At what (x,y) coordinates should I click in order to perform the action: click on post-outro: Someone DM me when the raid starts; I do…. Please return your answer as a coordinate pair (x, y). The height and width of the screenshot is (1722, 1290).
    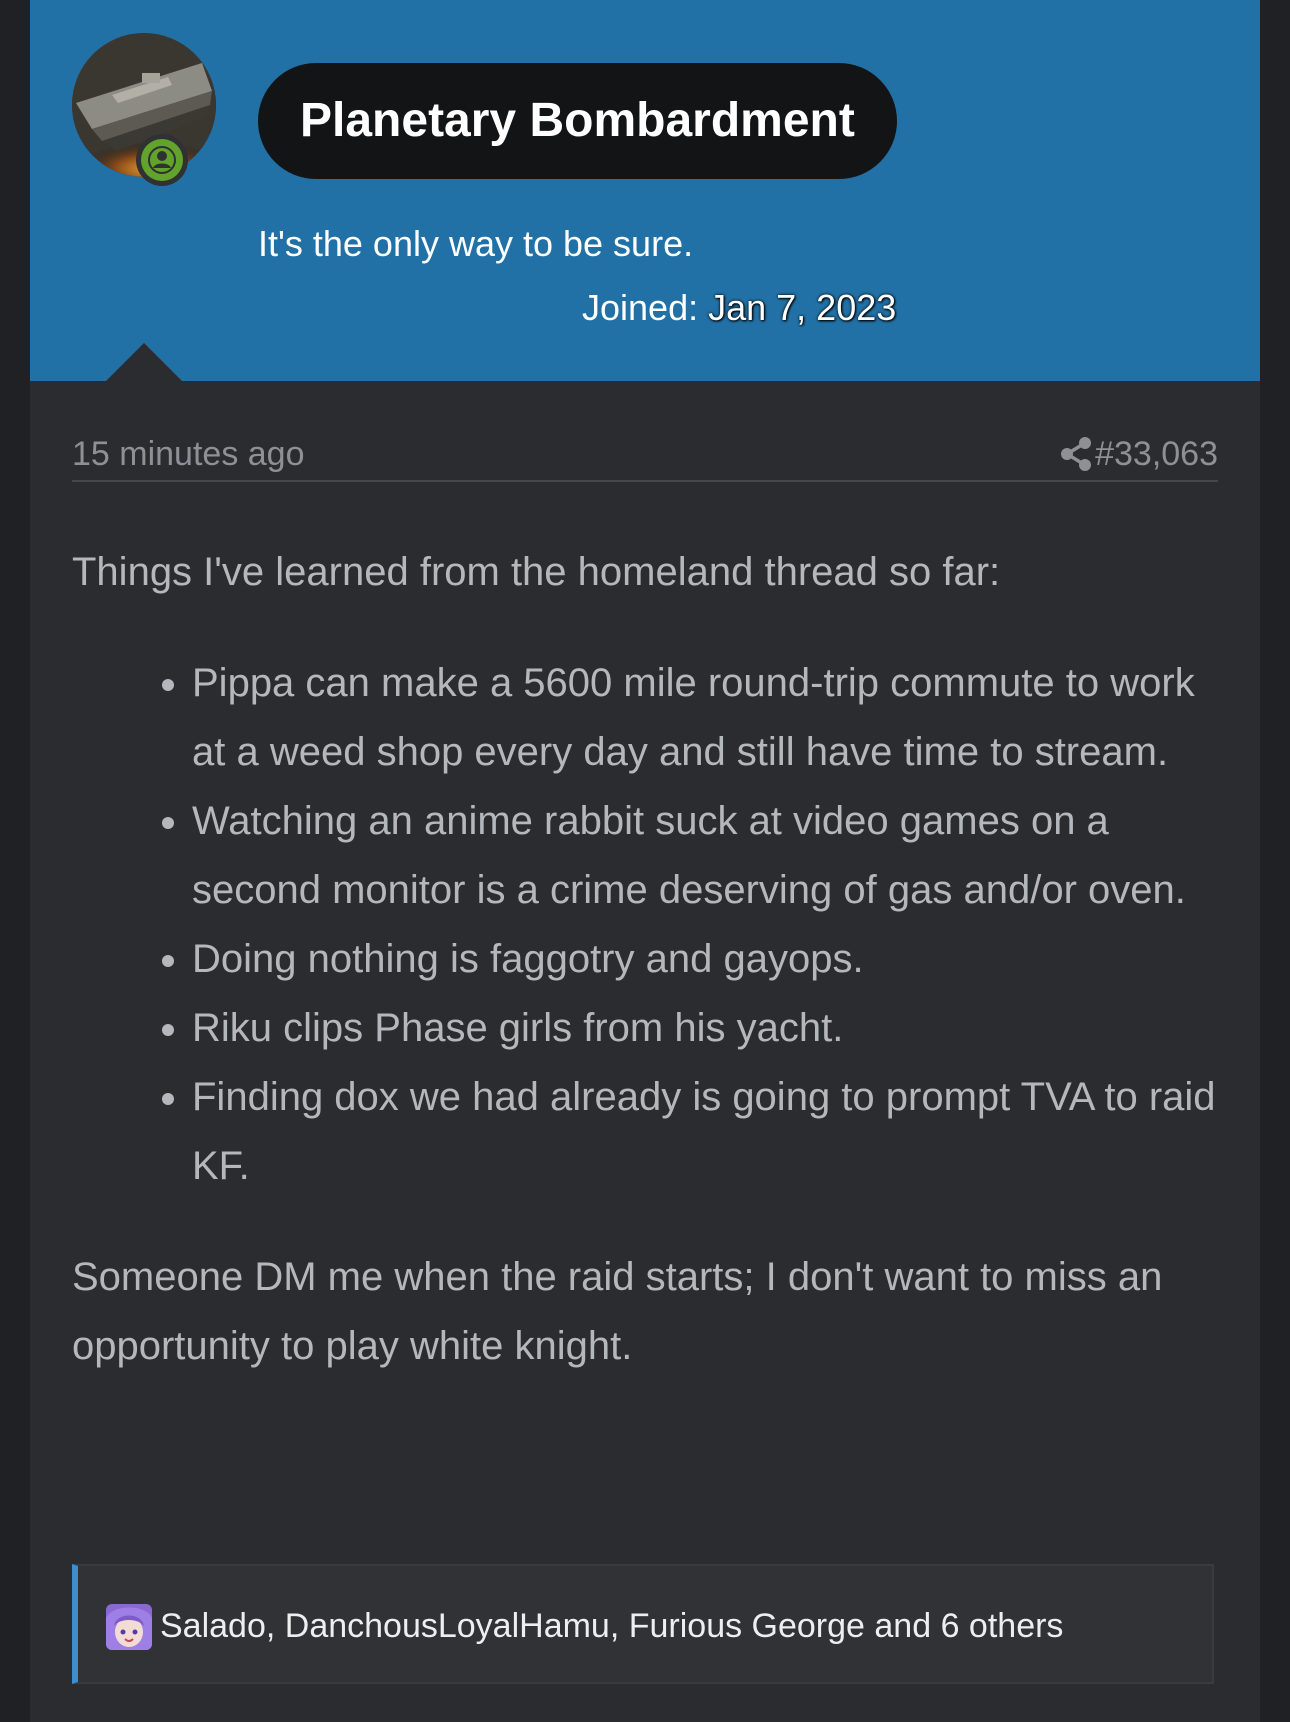
    Looking at the image, I should click on (617, 1311).